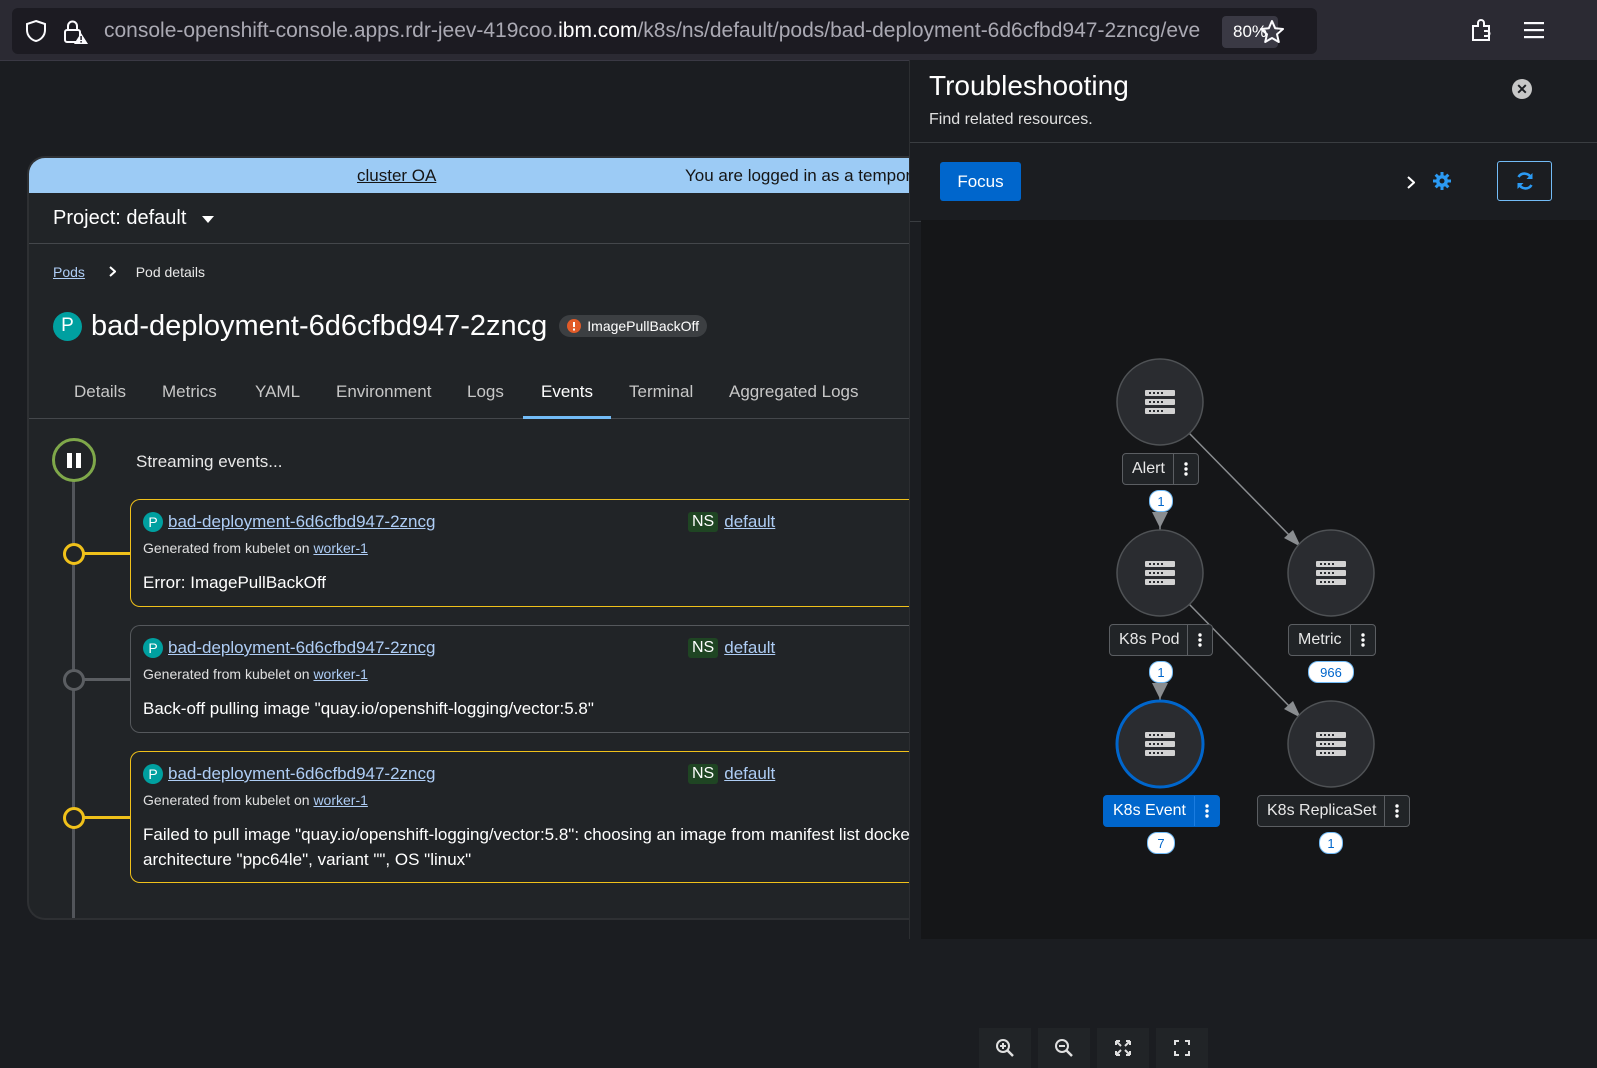 The width and height of the screenshot is (1597, 1068). What do you see at coordinates (234, 582) in the screenshot?
I see `event-message: Error: ImagePullBackOff` at bounding box center [234, 582].